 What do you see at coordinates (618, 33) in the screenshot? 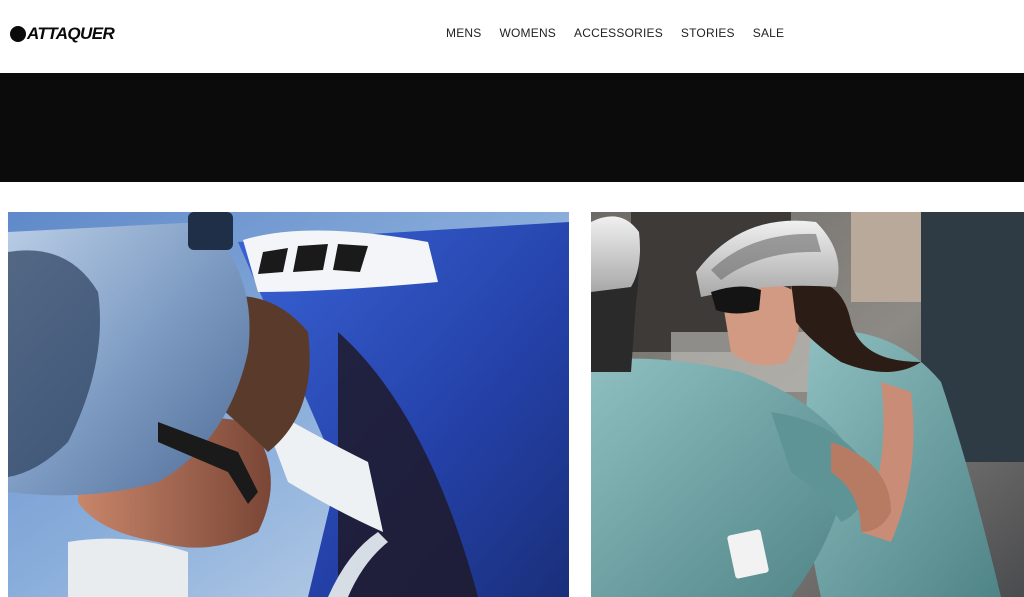
I see `nav-item-accessories: ACCESSORIES` at bounding box center [618, 33].